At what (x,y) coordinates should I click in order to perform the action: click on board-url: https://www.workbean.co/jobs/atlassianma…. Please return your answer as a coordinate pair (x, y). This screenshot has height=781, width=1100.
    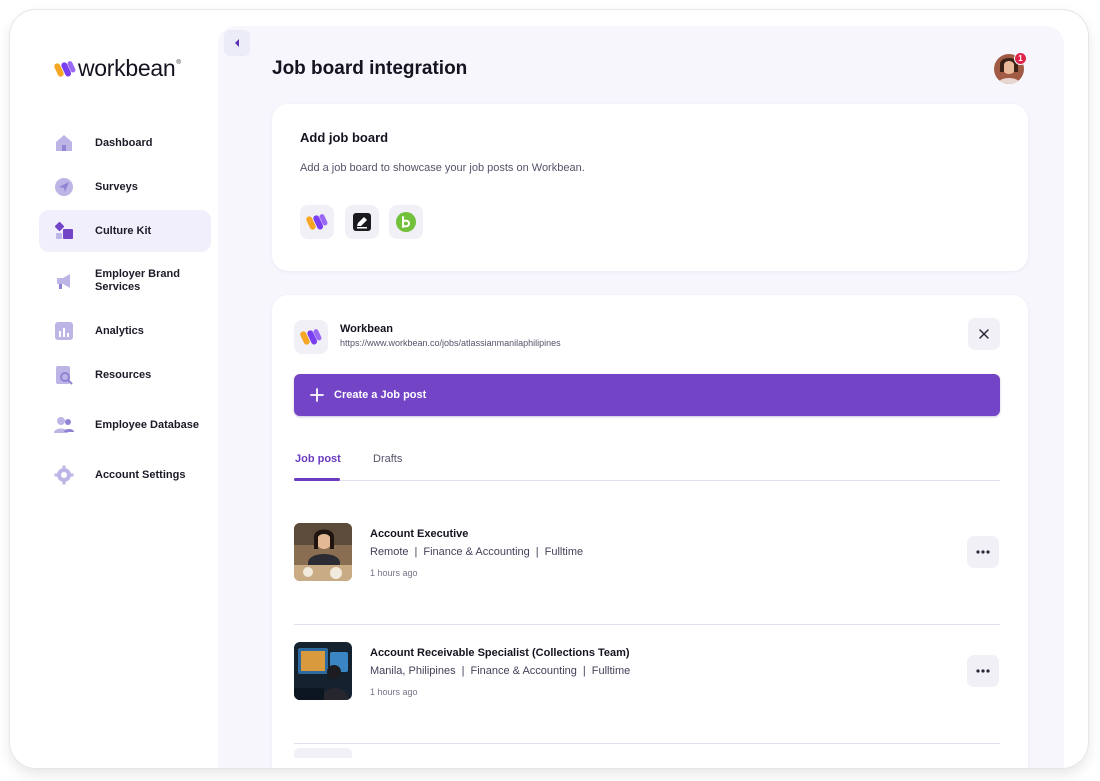
    Looking at the image, I should click on (450, 343).